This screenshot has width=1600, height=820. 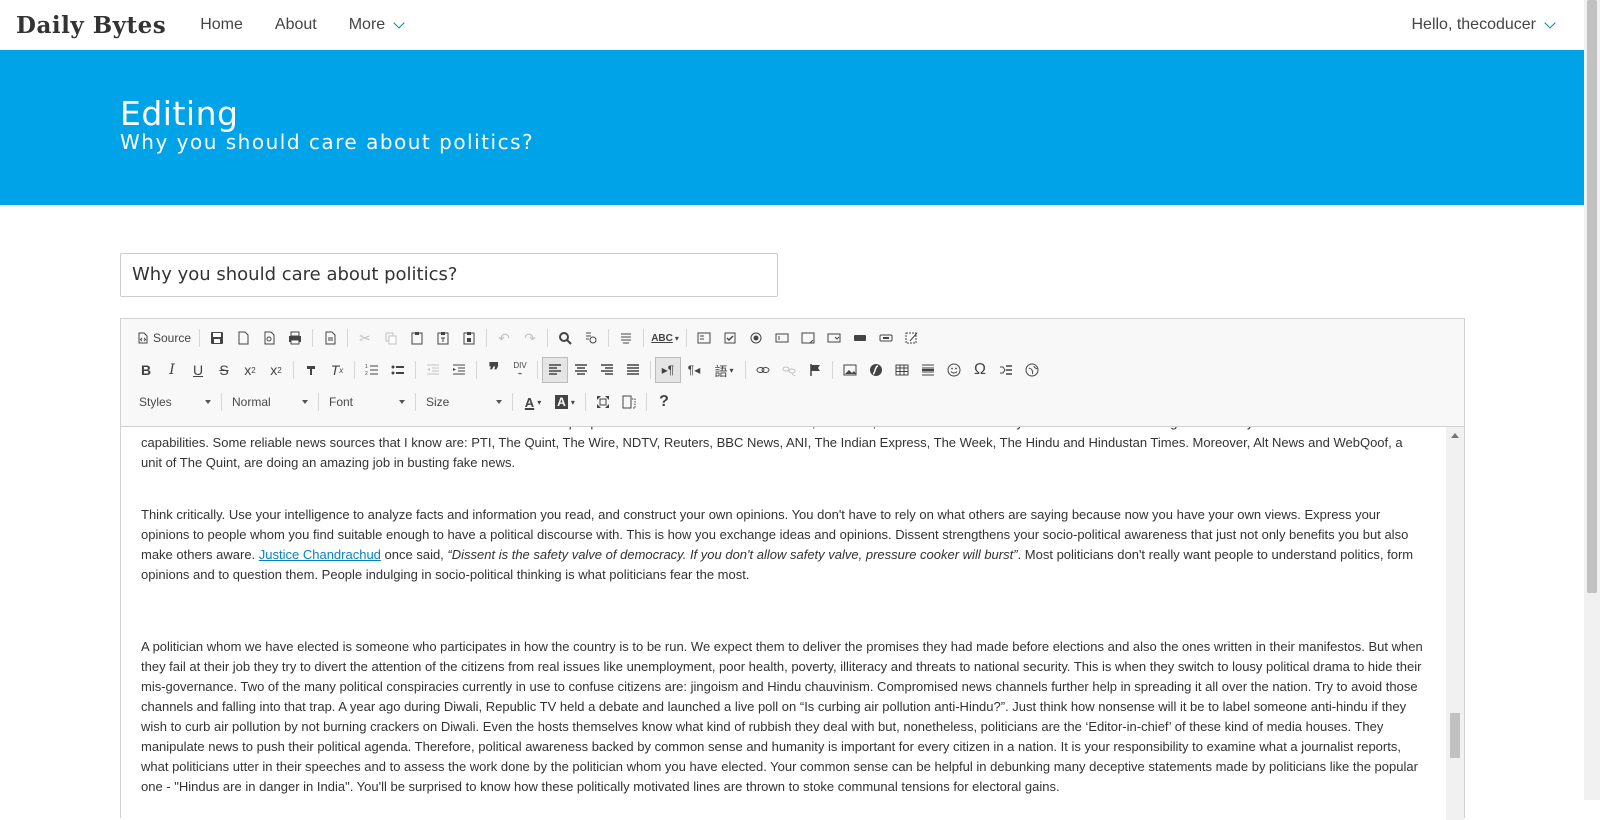 I want to click on page-subtitle: Why you should care about politics?, so click(x=327, y=142).